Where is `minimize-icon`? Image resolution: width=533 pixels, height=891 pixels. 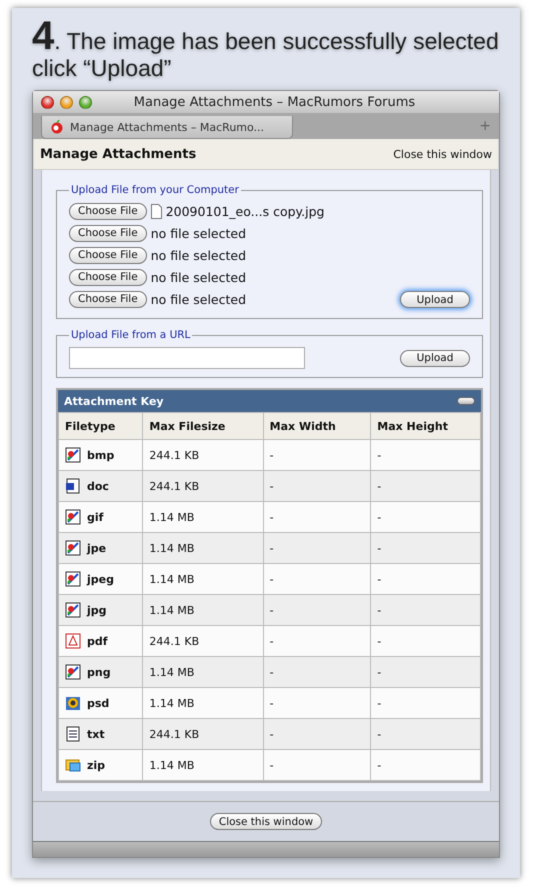
minimize-icon is located at coordinates (66, 102).